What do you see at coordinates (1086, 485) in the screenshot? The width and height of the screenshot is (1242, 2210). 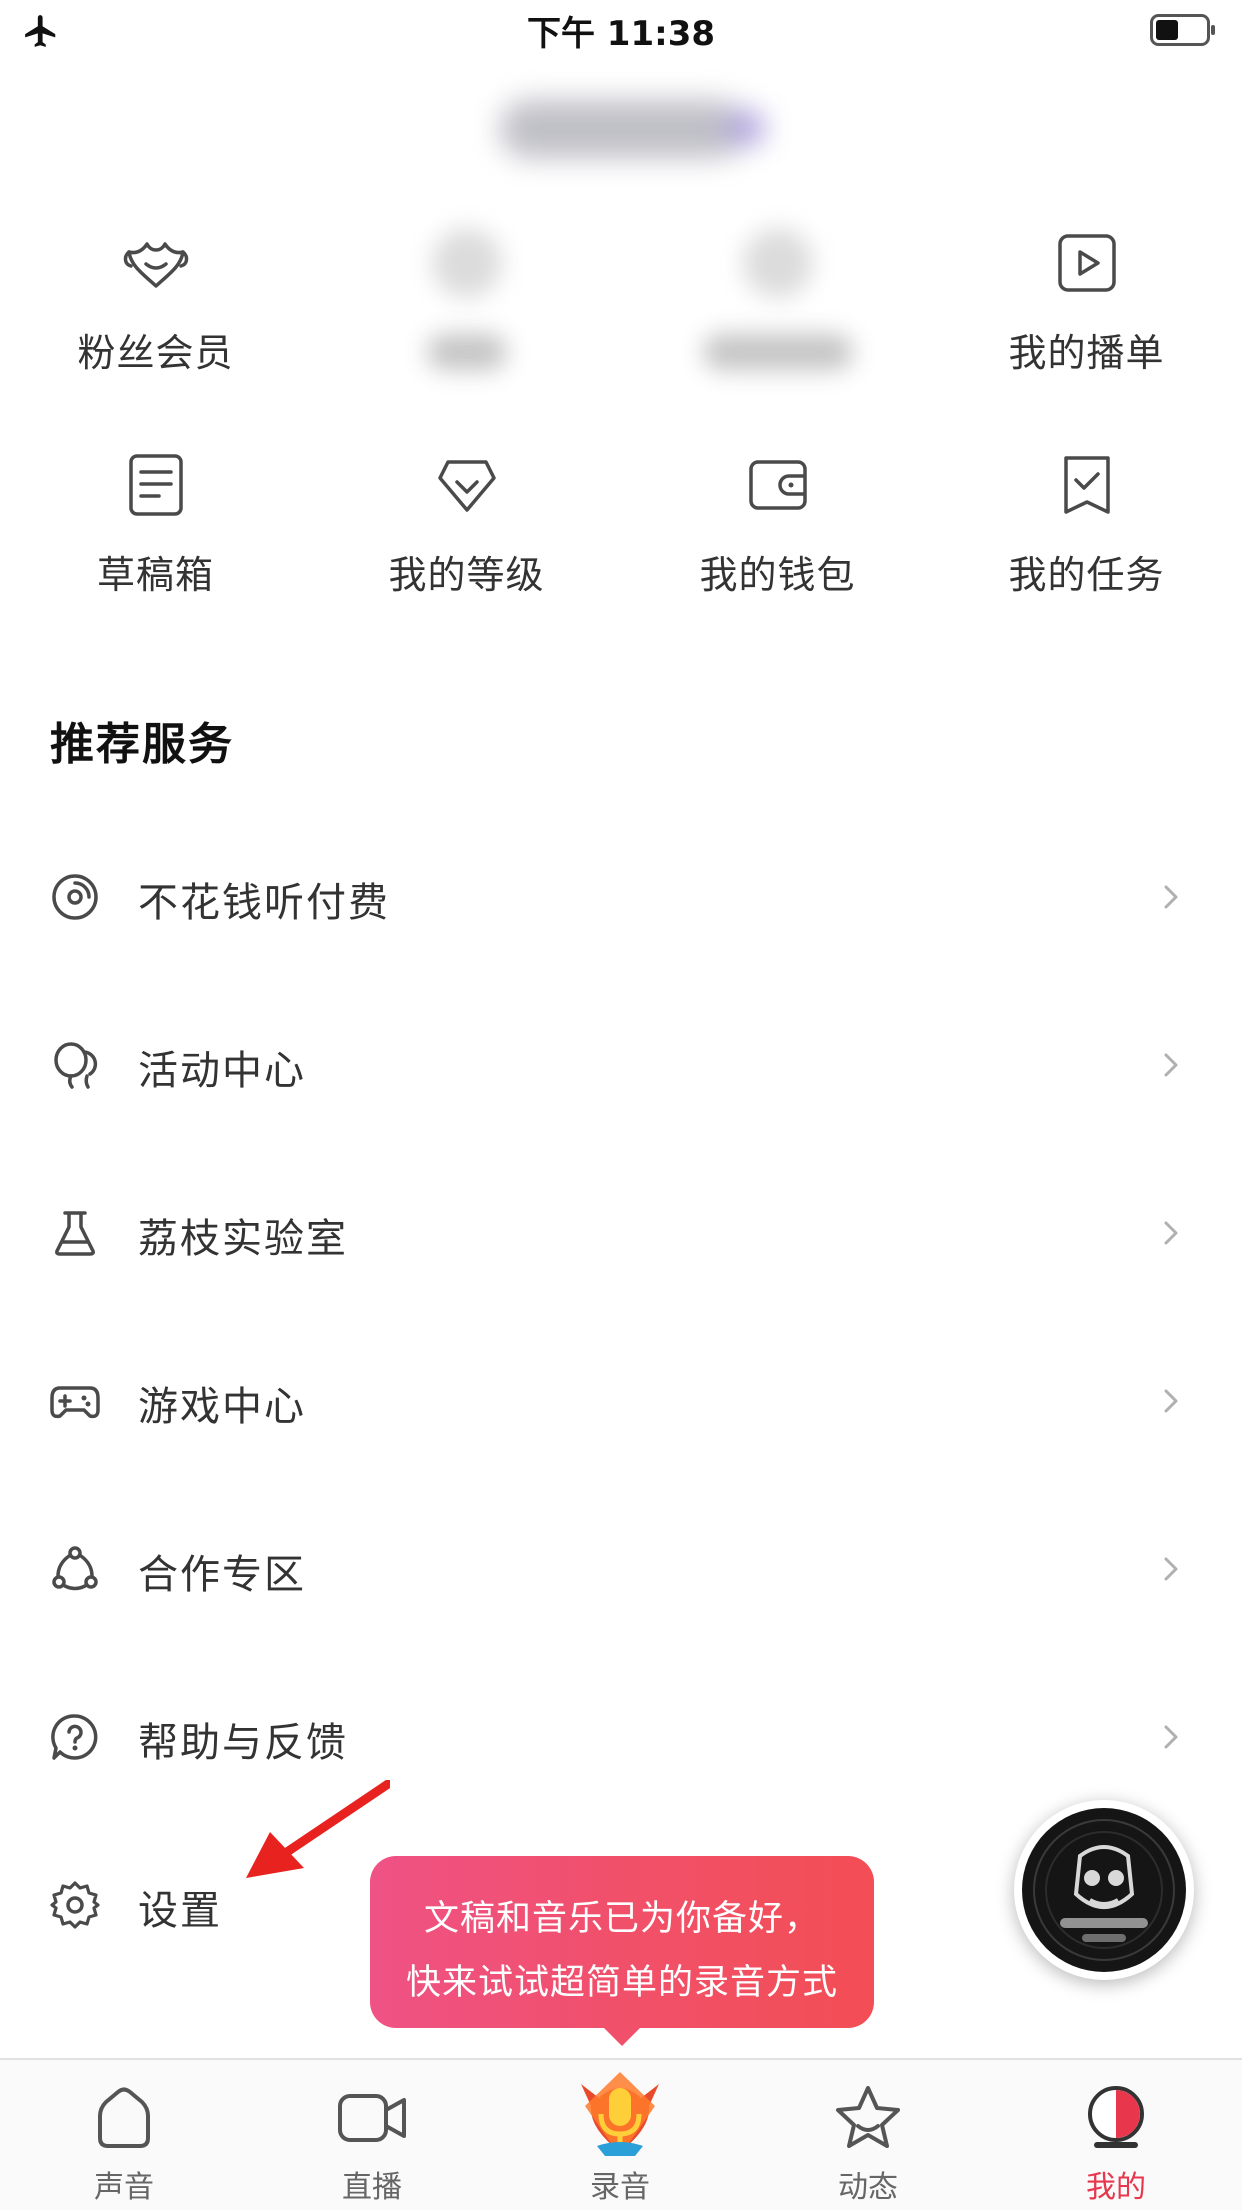 I see `task-icon` at bounding box center [1086, 485].